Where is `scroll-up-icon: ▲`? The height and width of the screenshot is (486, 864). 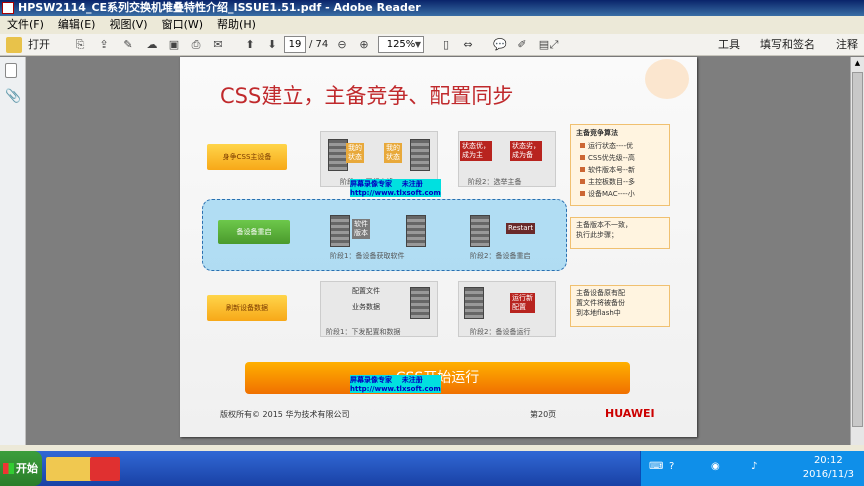 scroll-up-icon: ▲ is located at coordinates (857, 64).